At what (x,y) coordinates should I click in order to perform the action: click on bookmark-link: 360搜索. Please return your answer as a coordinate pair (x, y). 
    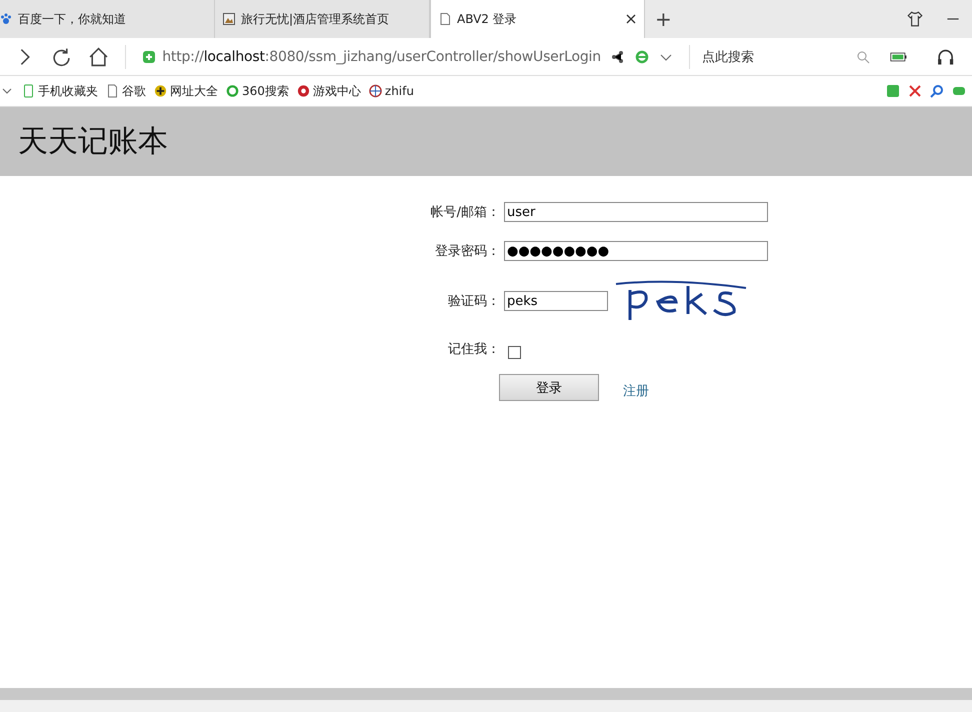
    Looking at the image, I should click on (257, 91).